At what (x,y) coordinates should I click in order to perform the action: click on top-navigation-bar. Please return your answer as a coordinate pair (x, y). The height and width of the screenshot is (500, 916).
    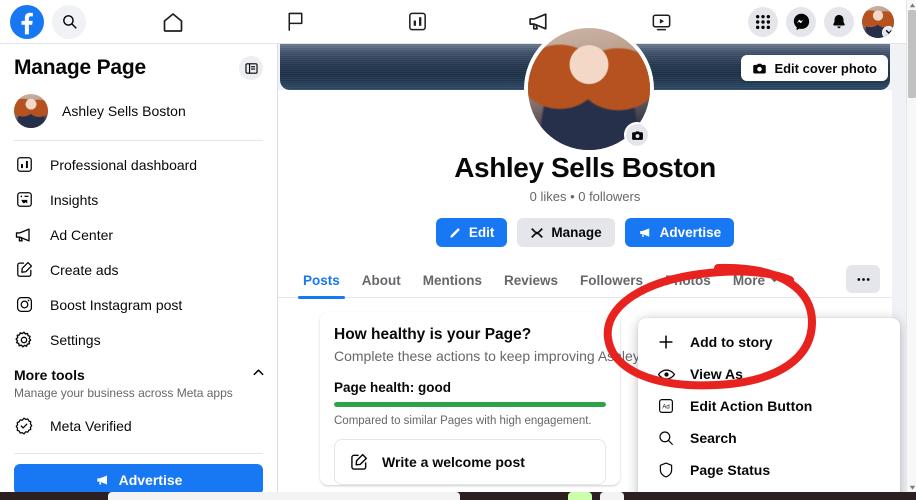
    Looking at the image, I should click on (453, 22).